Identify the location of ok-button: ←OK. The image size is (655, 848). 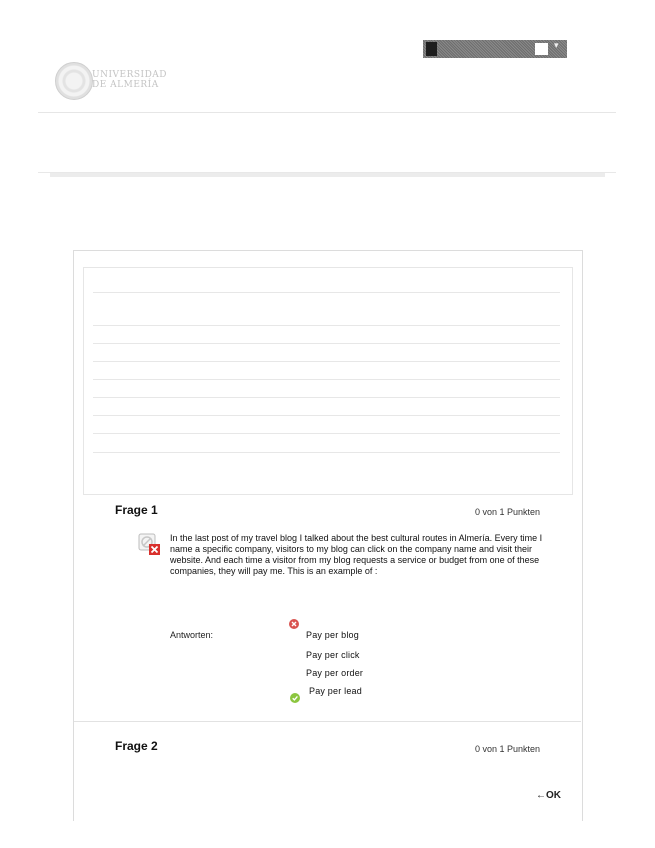
(548, 795).